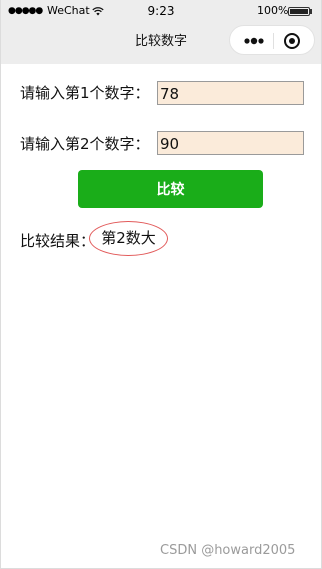 This screenshot has height=569, width=322. What do you see at coordinates (161, 11) in the screenshot?
I see `status-bar: ●●●●● WeChat 9:23 100%` at bounding box center [161, 11].